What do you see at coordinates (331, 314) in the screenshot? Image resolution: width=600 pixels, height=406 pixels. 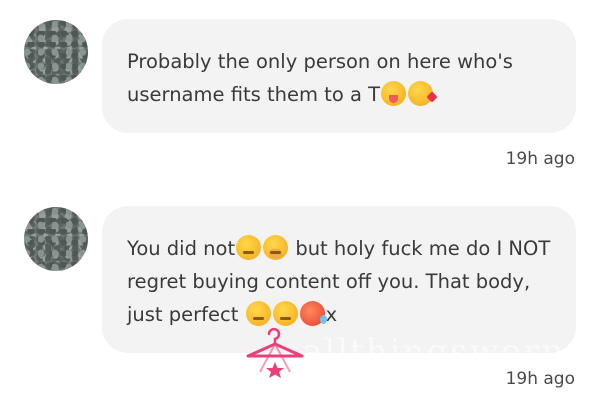 I see `comment-text-segment: x` at bounding box center [331, 314].